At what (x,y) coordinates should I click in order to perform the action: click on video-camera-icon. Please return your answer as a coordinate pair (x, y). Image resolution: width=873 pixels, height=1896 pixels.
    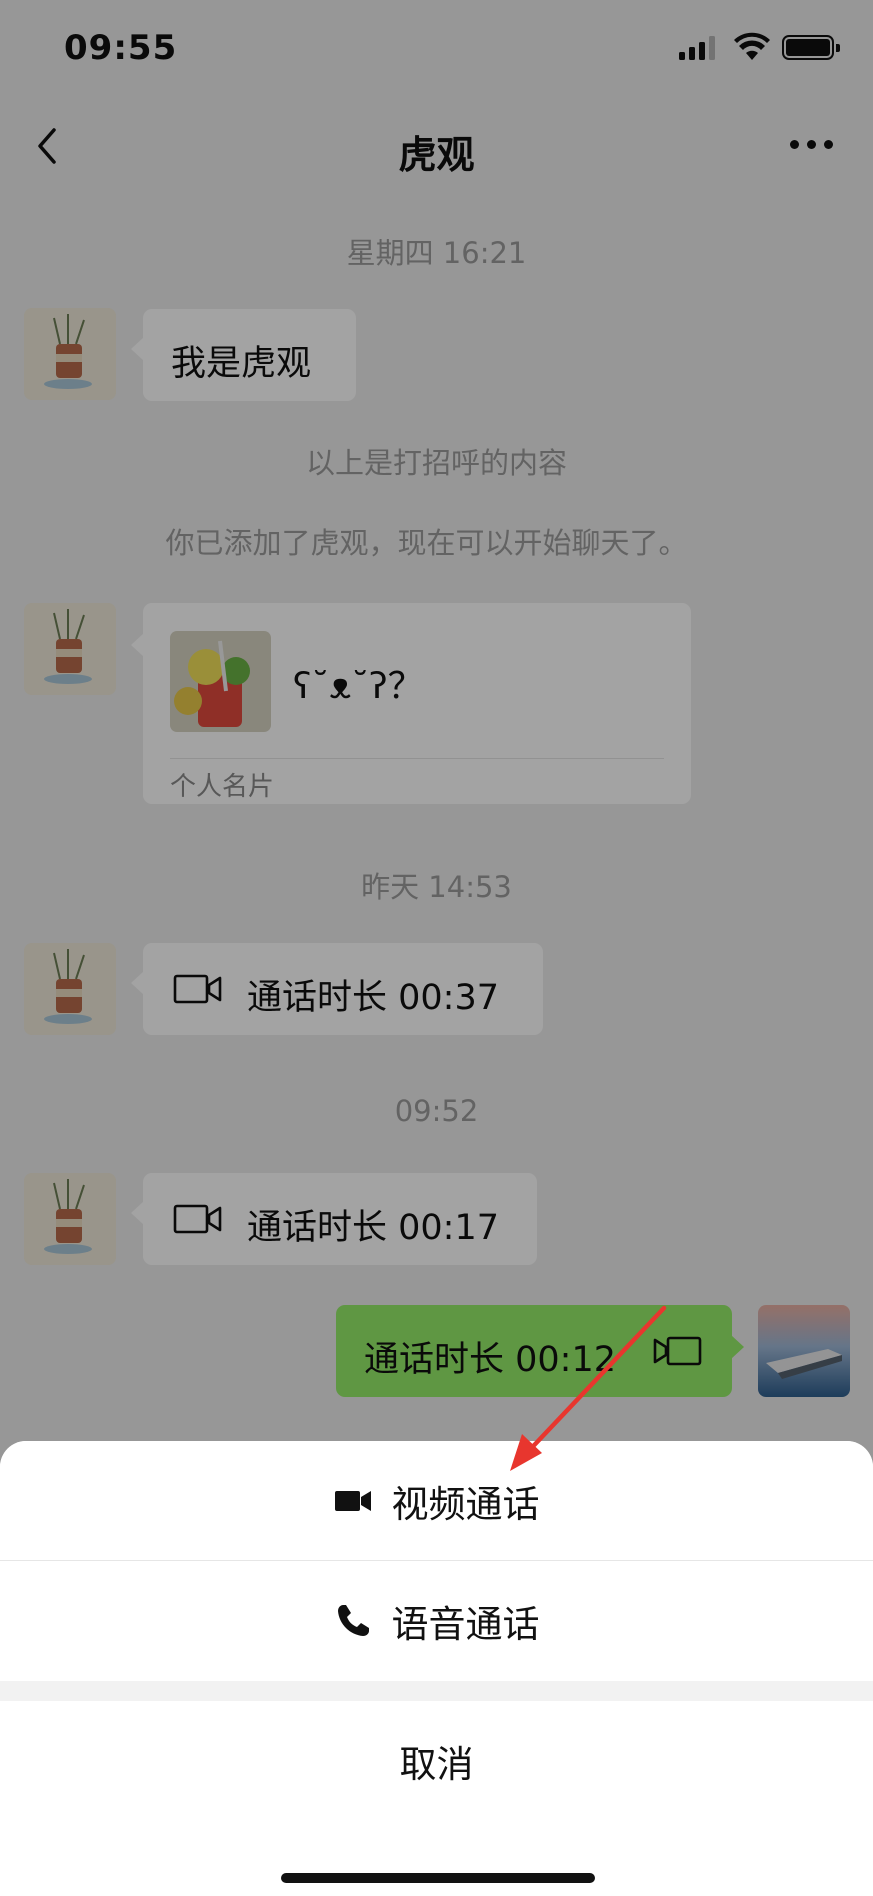
    Looking at the image, I should click on (352, 1500).